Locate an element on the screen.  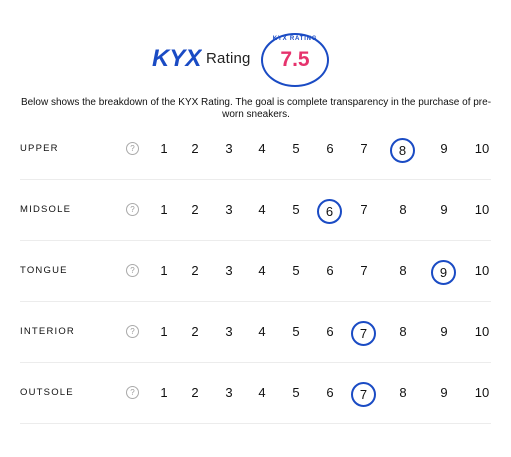
row-label: UPPER is located at coordinates (39, 148).